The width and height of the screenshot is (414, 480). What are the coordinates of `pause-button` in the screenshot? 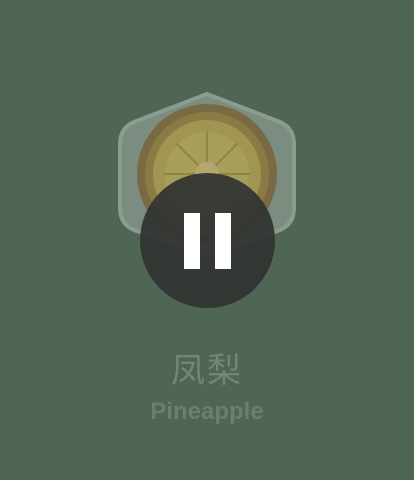 It's located at (207, 240).